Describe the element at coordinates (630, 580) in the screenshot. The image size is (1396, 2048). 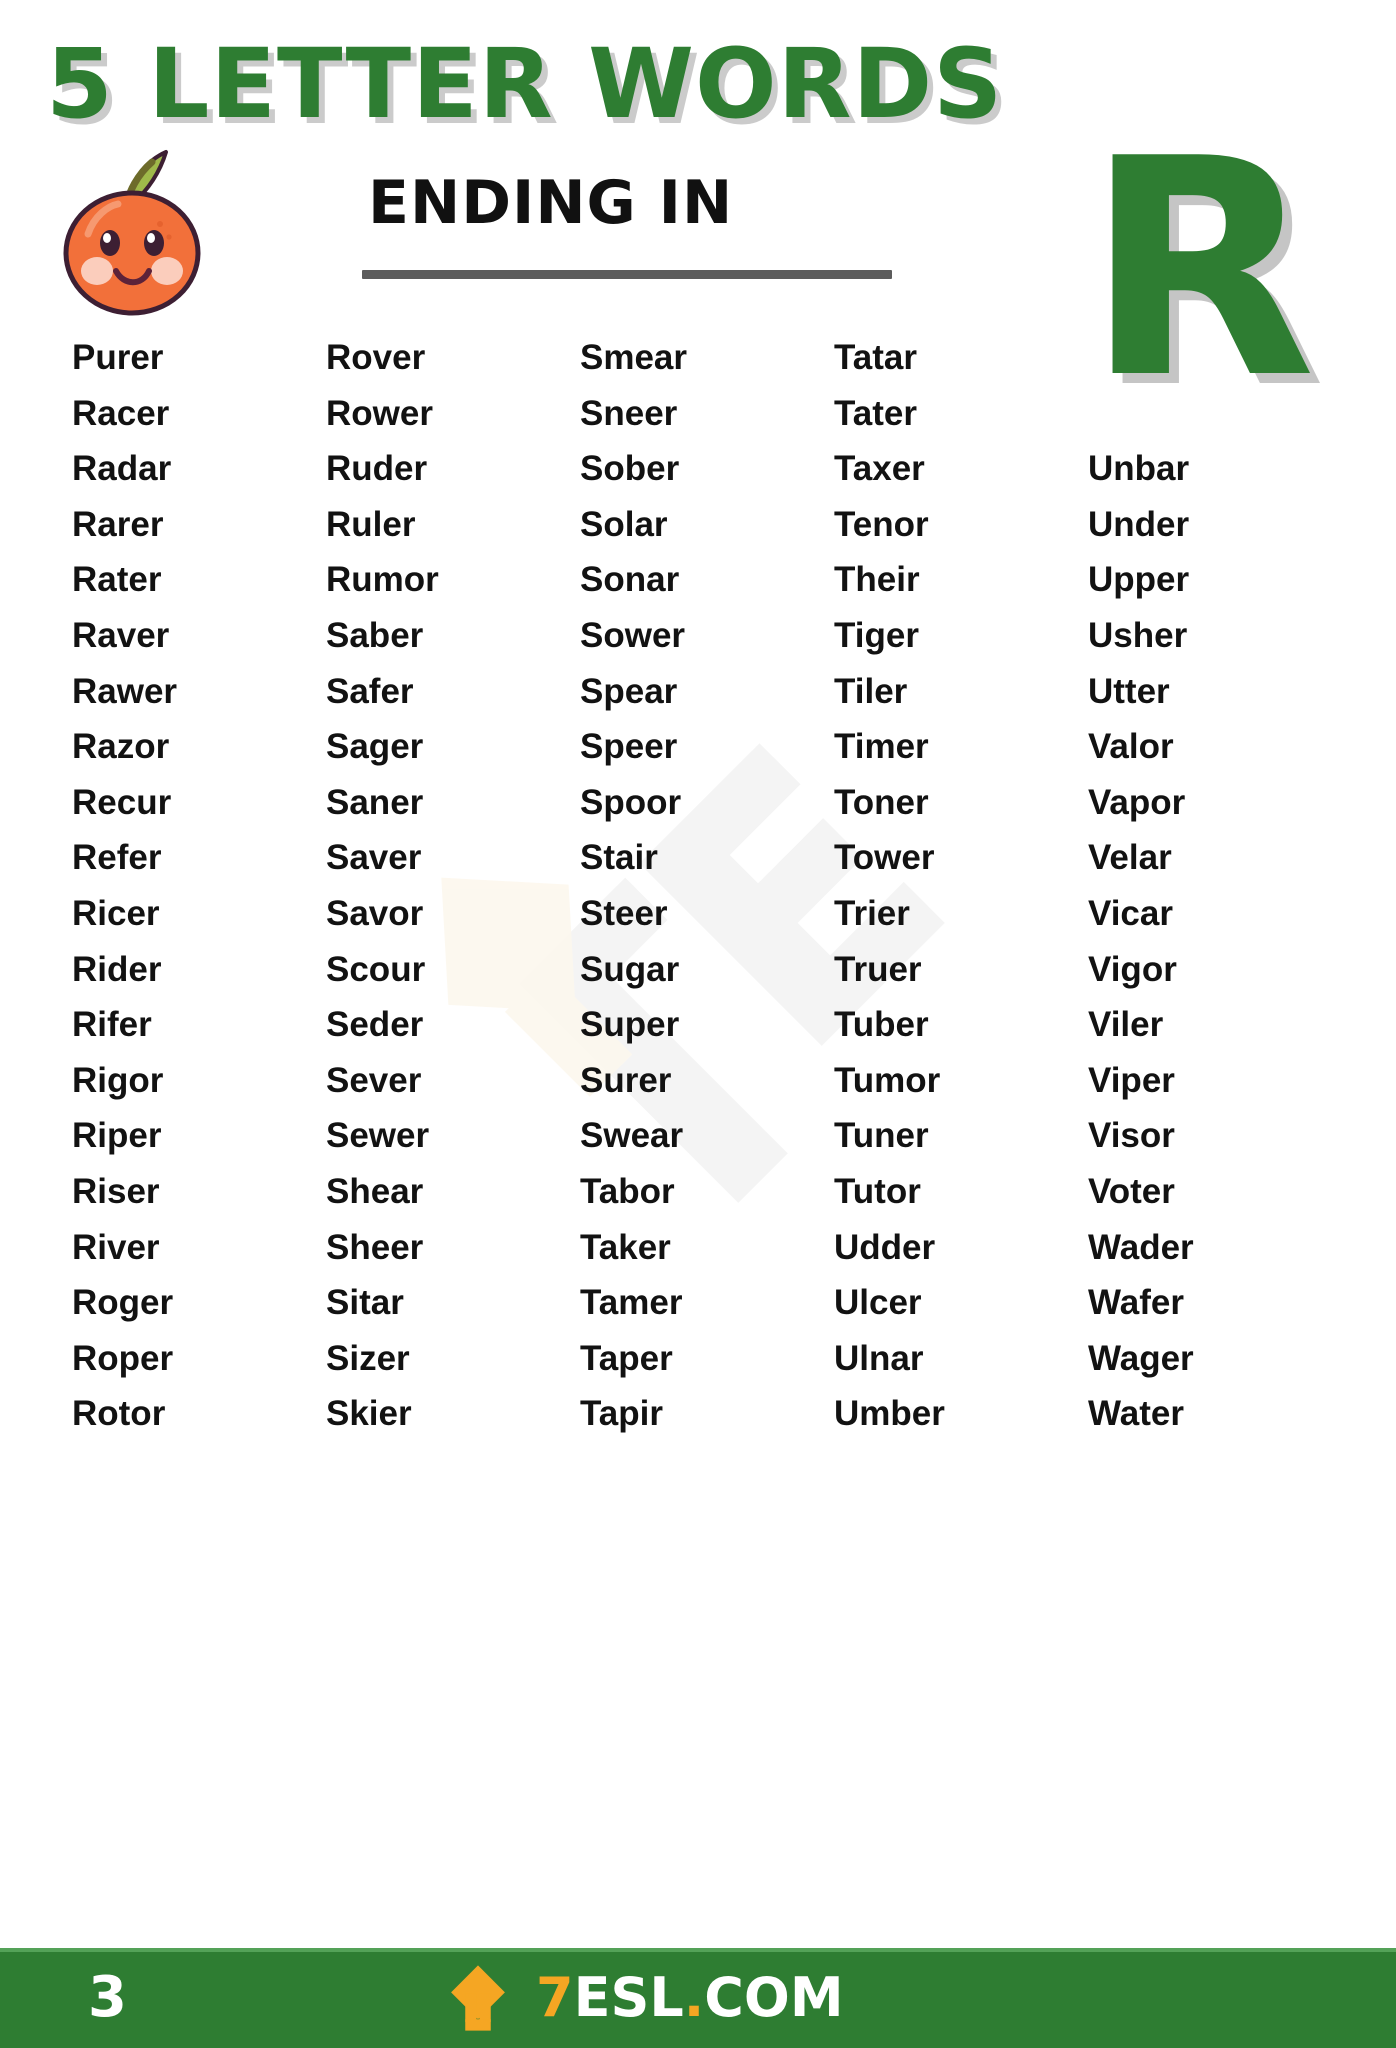
I see `word-item: Sonar` at that location.